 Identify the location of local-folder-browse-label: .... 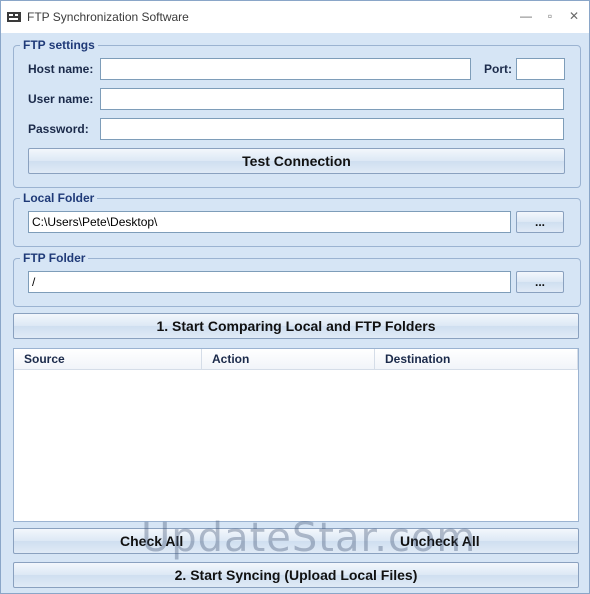
(539, 222).